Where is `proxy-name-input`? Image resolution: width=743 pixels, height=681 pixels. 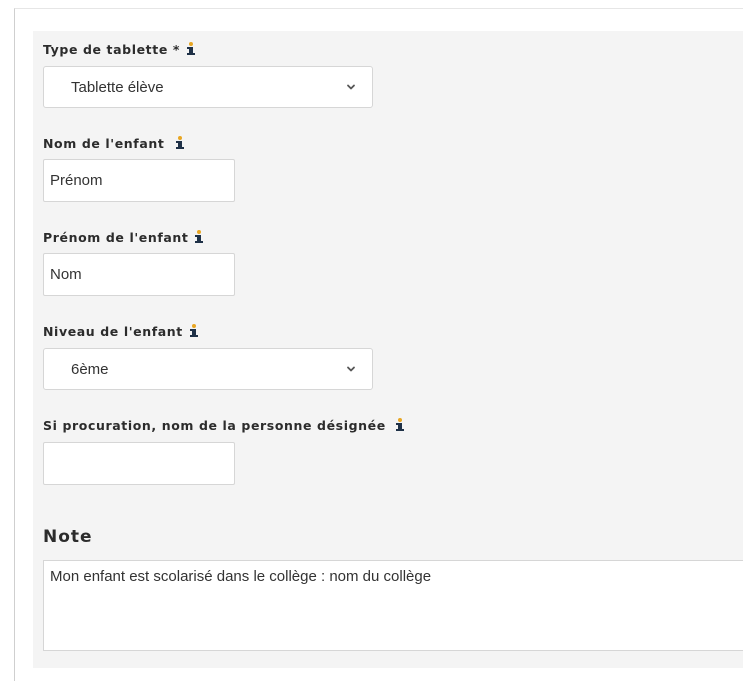
proxy-name-input is located at coordinates (139, 463).